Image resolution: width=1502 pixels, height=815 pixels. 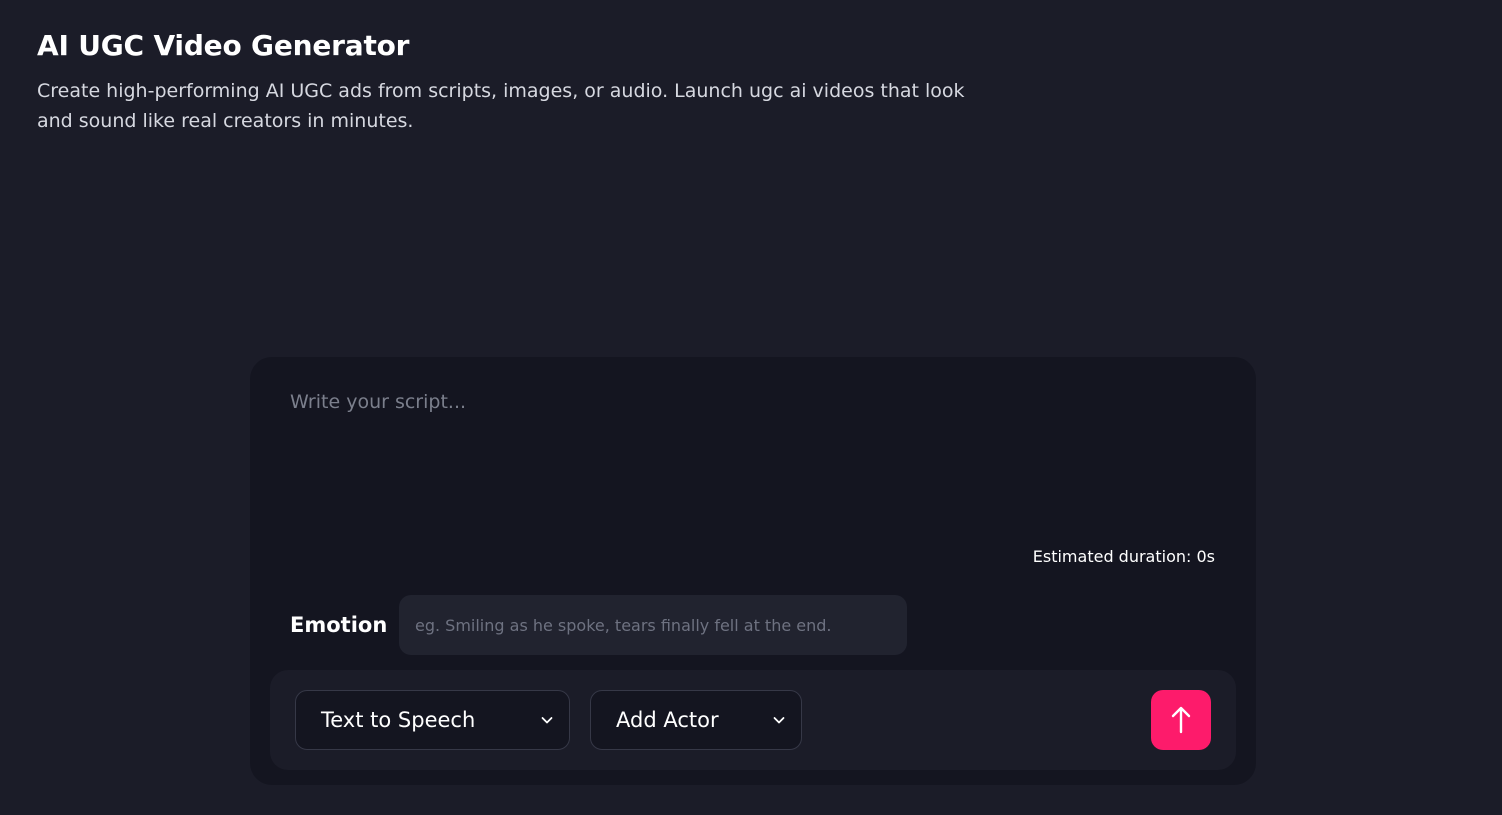 I want to click on add-actor-select: Add Actor, so click(x=696, y=720).